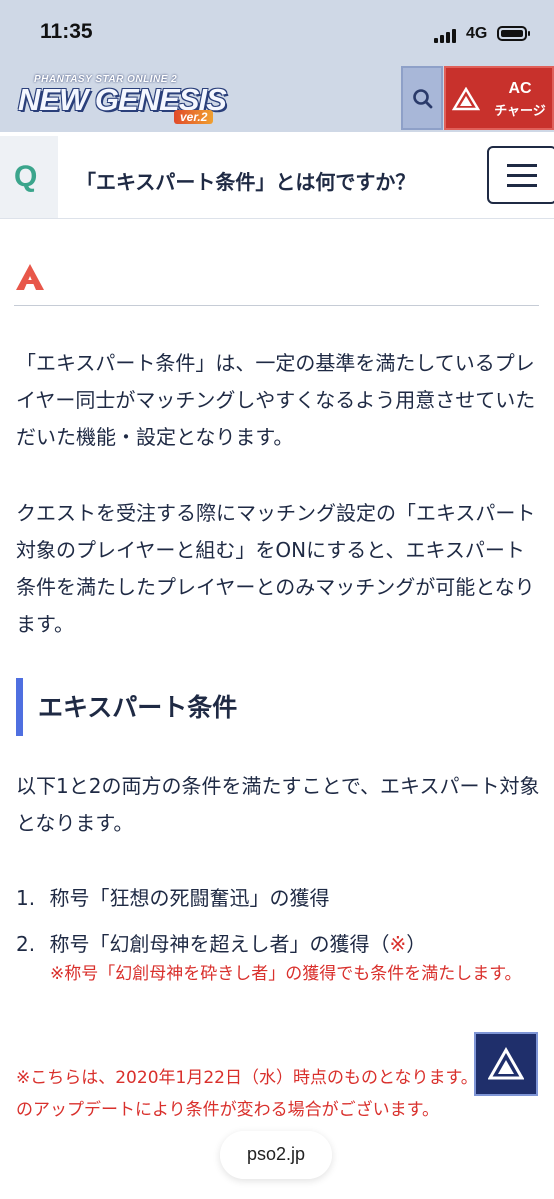 This screenshot has height=1199, width=554. Describe the element at coordinates (499, 98) in the screenshot. I see `ac-charge-button: AC チャージ` at that location.